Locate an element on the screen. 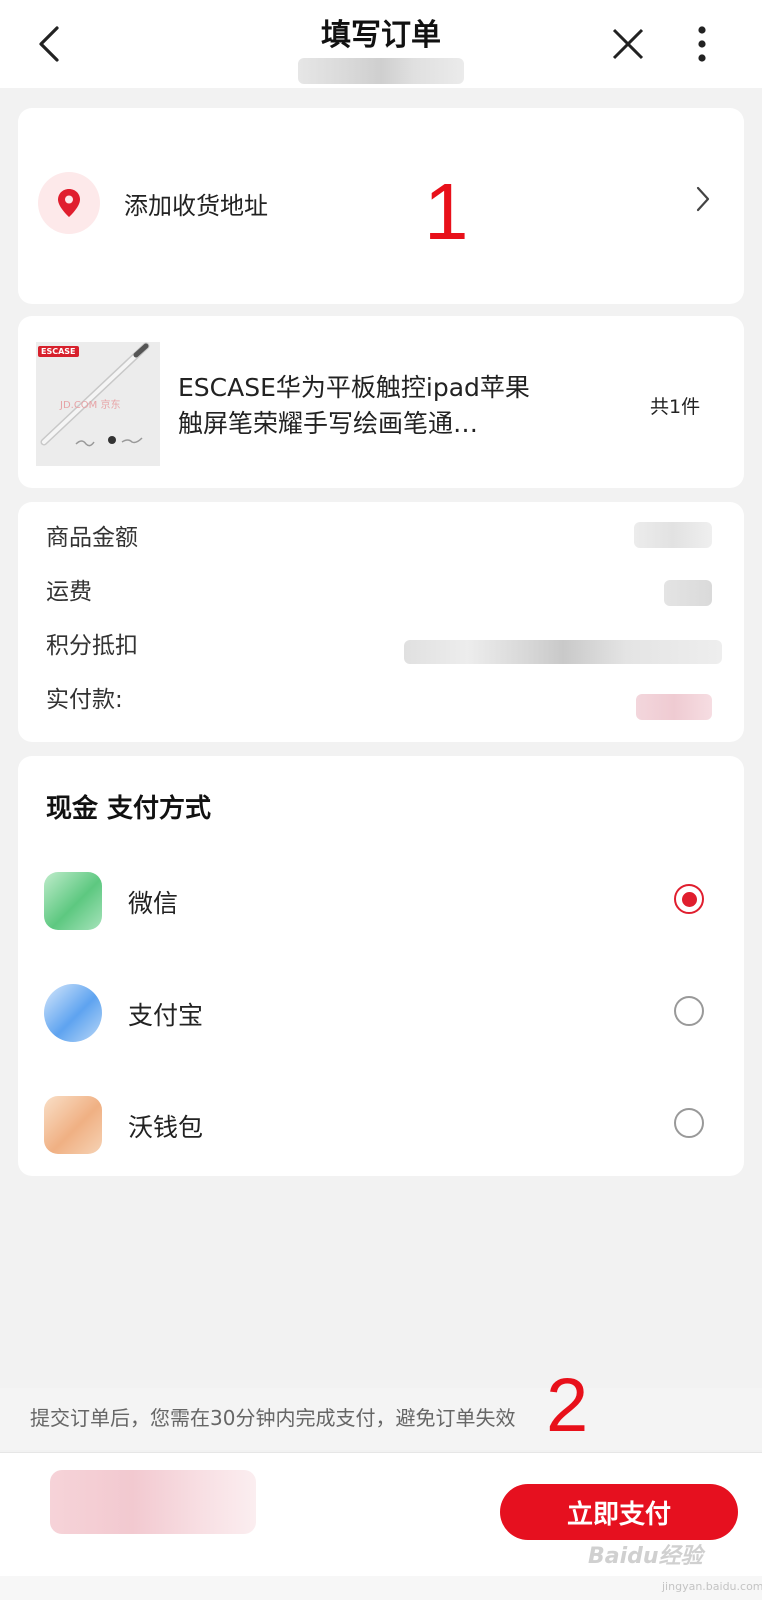  product-image: ESCASE JD.COM 京东 is located at coordinates (98, 404).